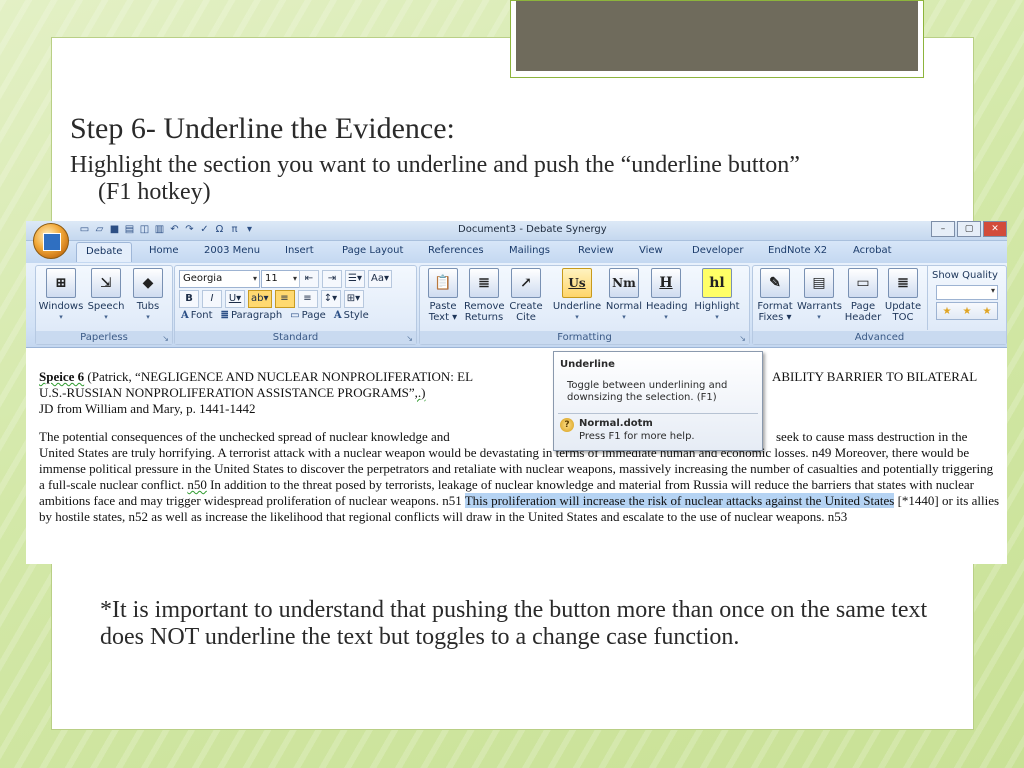  What do you see at coordinates (299, 250) in the screenshot?
I see `tab-insert: Insert` at bounding box center [299, 250].